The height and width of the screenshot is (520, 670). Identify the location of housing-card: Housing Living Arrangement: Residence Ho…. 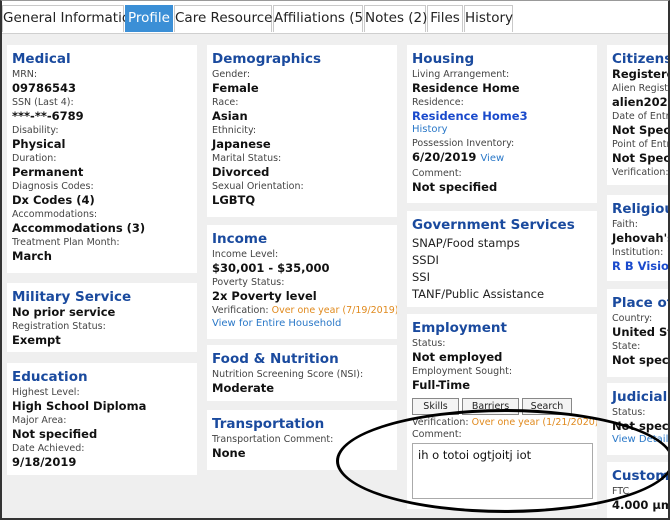
(502, 124).